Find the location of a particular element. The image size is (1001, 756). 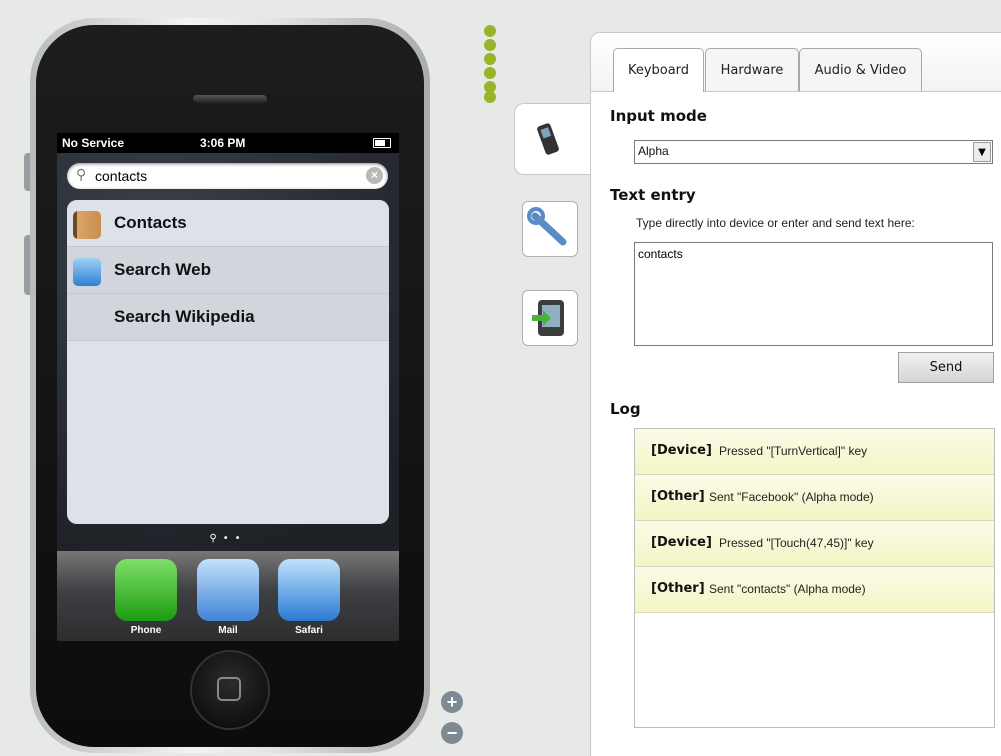

side-tab-transfer is located at coordinates (550, 318).